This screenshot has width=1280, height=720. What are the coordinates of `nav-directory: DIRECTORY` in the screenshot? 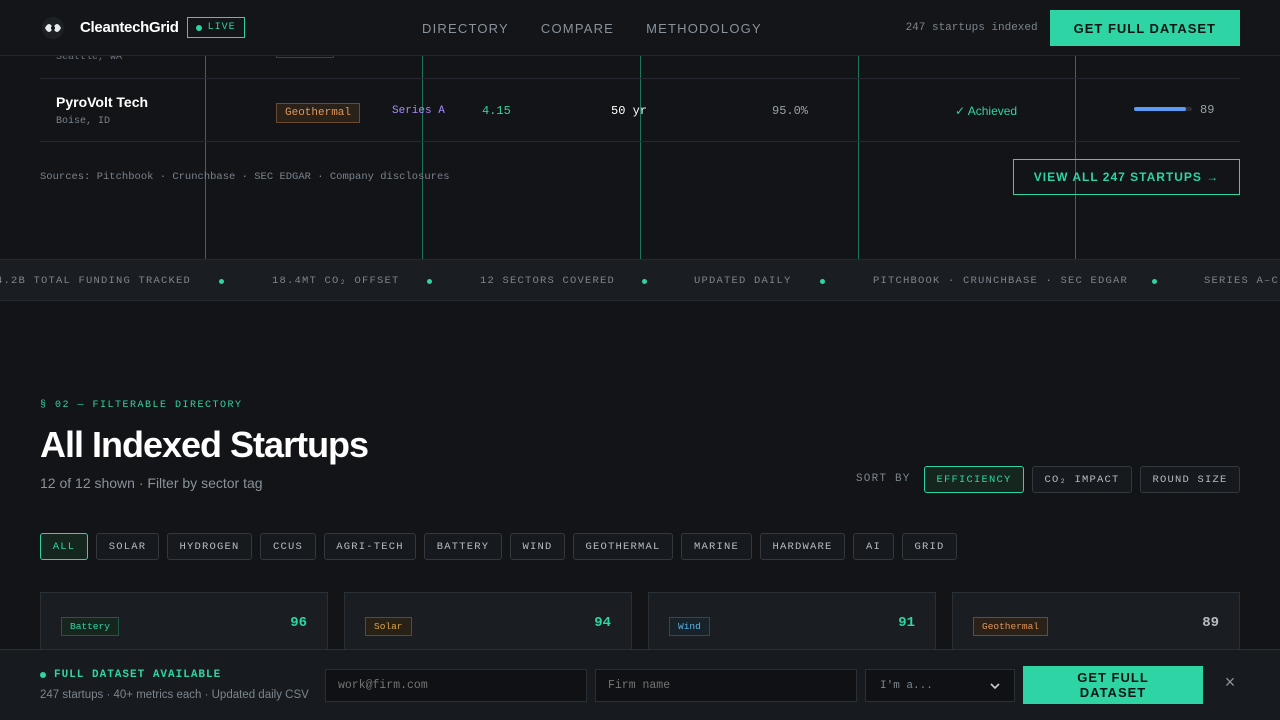 It's located at (465, 28).